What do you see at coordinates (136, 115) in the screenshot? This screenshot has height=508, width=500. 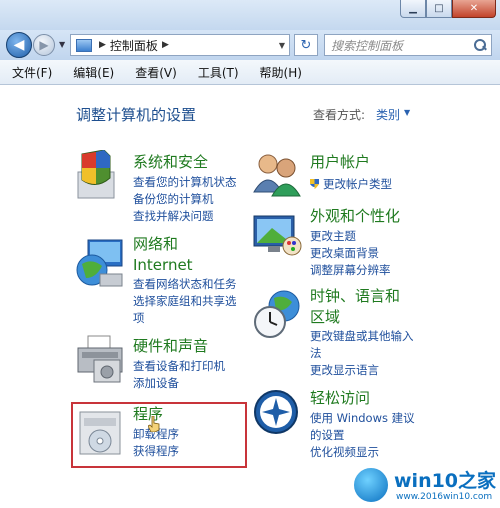 I see `page-title: 调整计算机的设置` at bounding box center [136, 115].